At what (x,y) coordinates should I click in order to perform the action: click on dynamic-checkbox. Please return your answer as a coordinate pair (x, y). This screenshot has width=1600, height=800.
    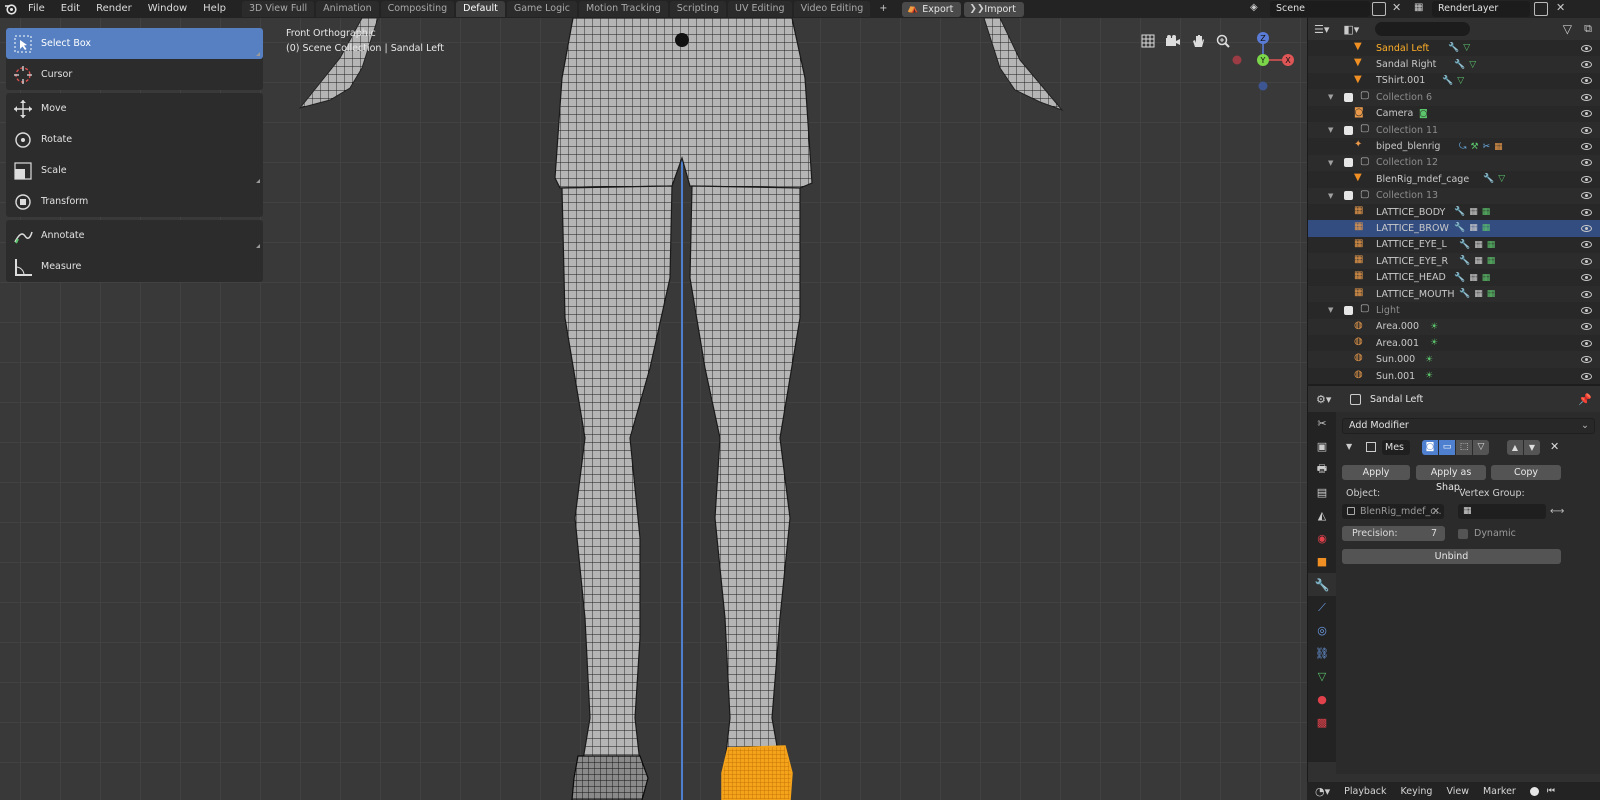
    Looking at the image, I should click on (1463, 534).